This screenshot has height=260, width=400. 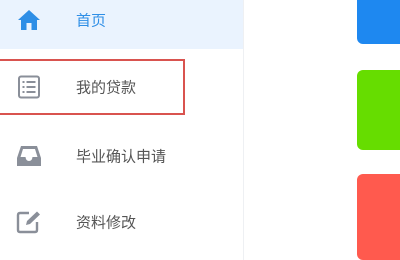 I want to click on sidebar-item-home: 首页, so click(x=121, y=24).